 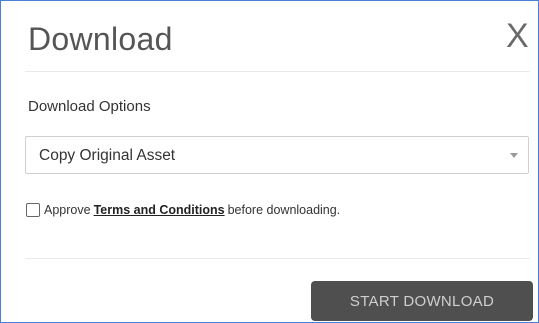 I want to click on approve-terms-checkbox, so click(x=33, y=210).